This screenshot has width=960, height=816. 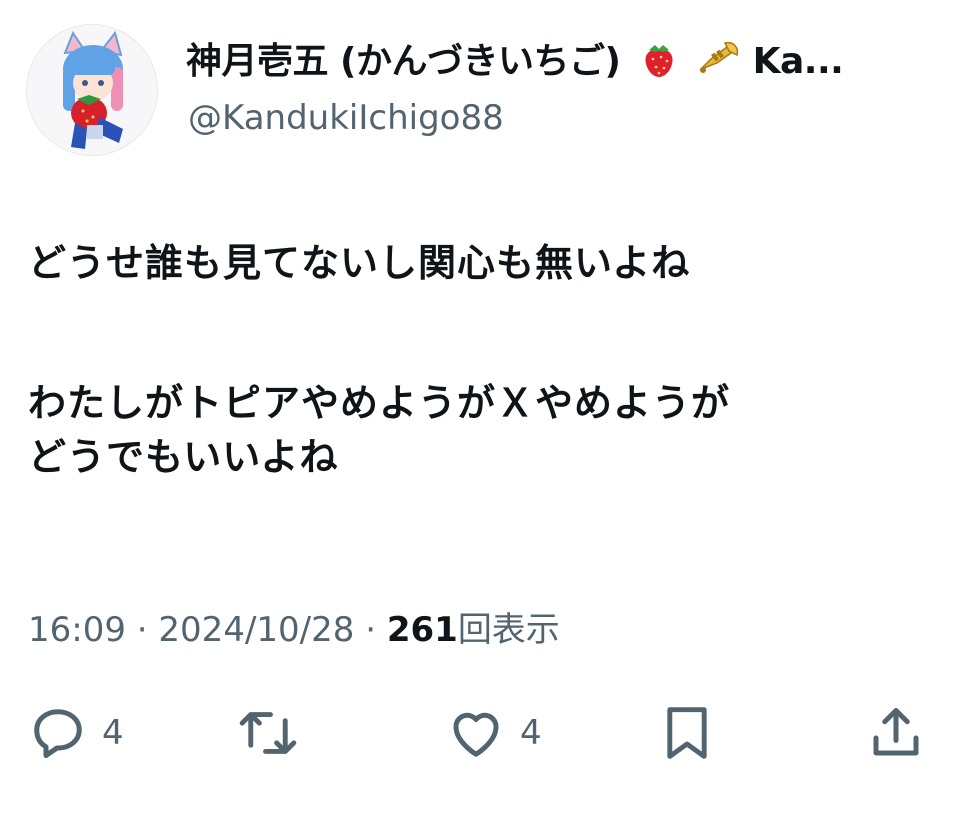 What do you see at coordinates (422, 630) in the screenshot?
I see `views-count: 261` at bounding box center [422, 630].